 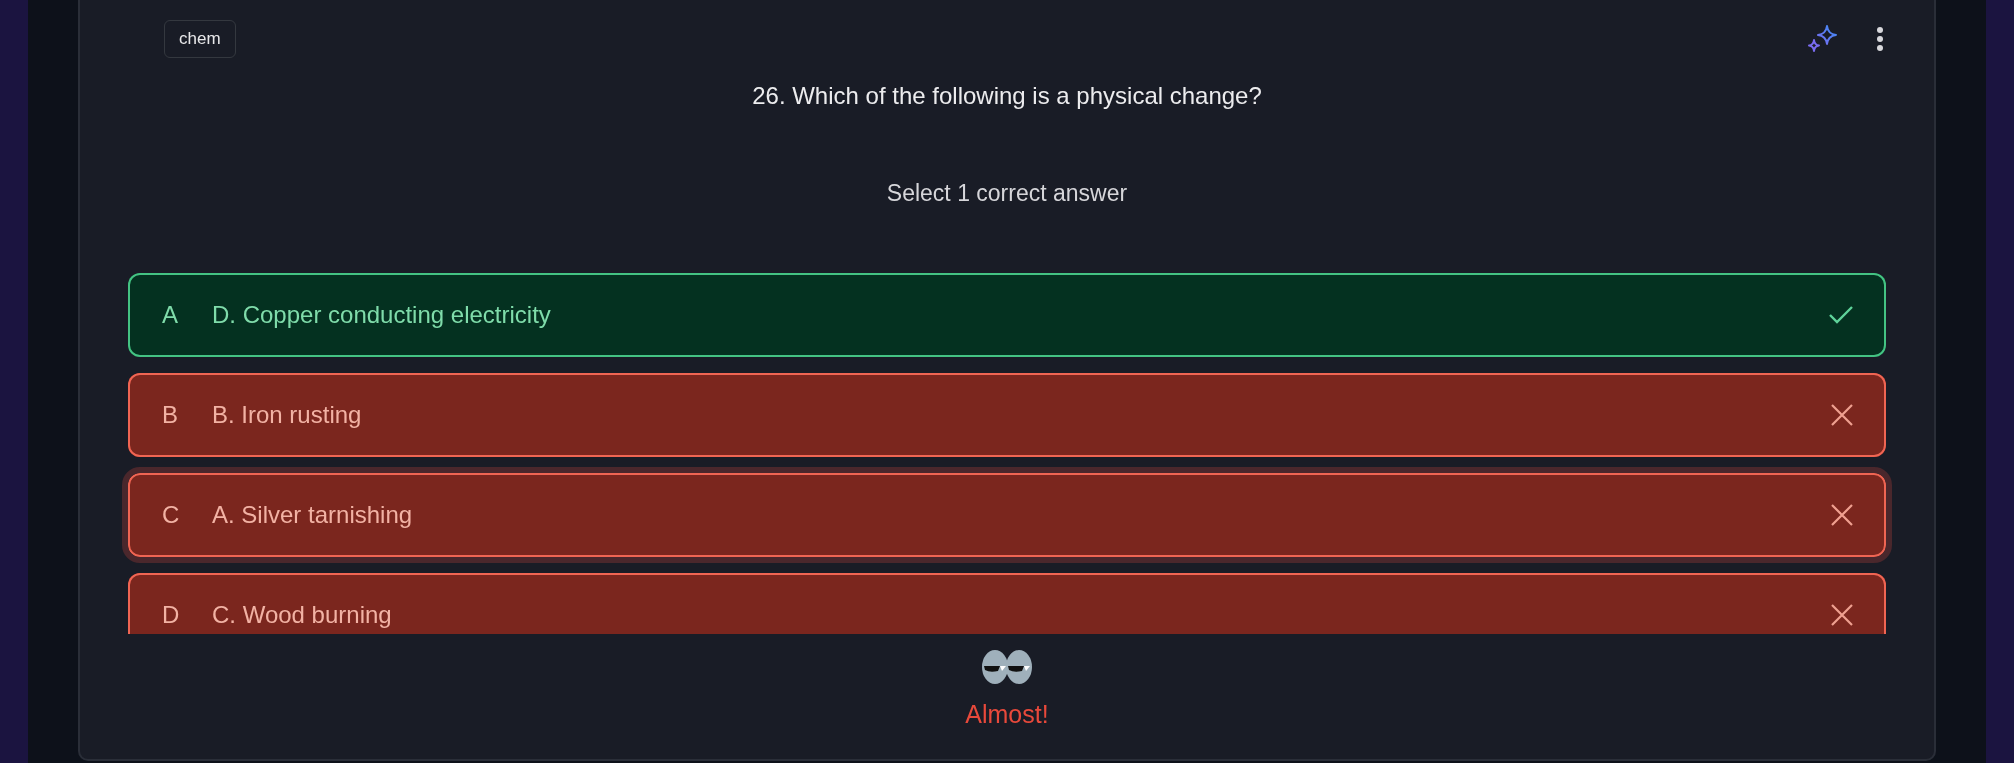 I want to click on option-text: D. Copper conducting electricity, so click(x=382, y=315).